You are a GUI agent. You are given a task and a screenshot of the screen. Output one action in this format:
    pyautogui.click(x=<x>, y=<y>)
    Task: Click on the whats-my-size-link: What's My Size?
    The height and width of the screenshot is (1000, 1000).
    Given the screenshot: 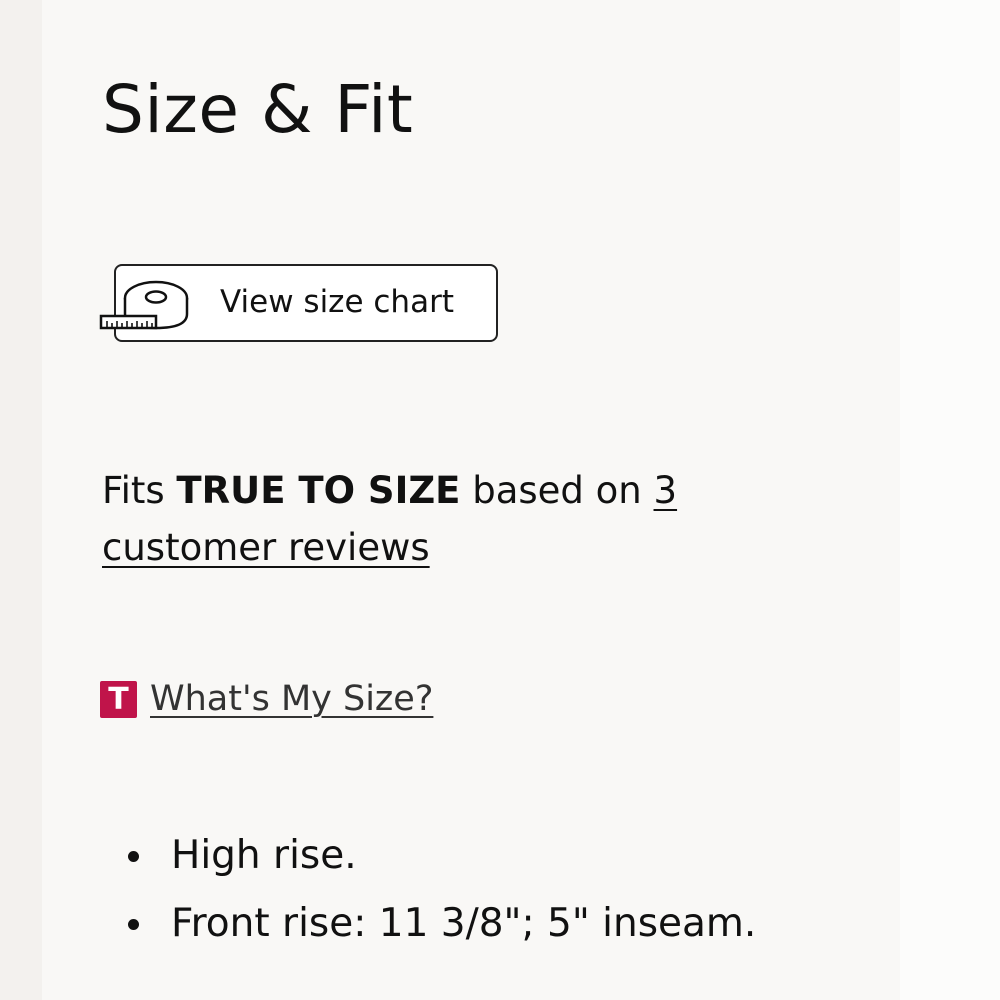 What is the action you would take?
    pyautogui.click(x=291, y=699)
    